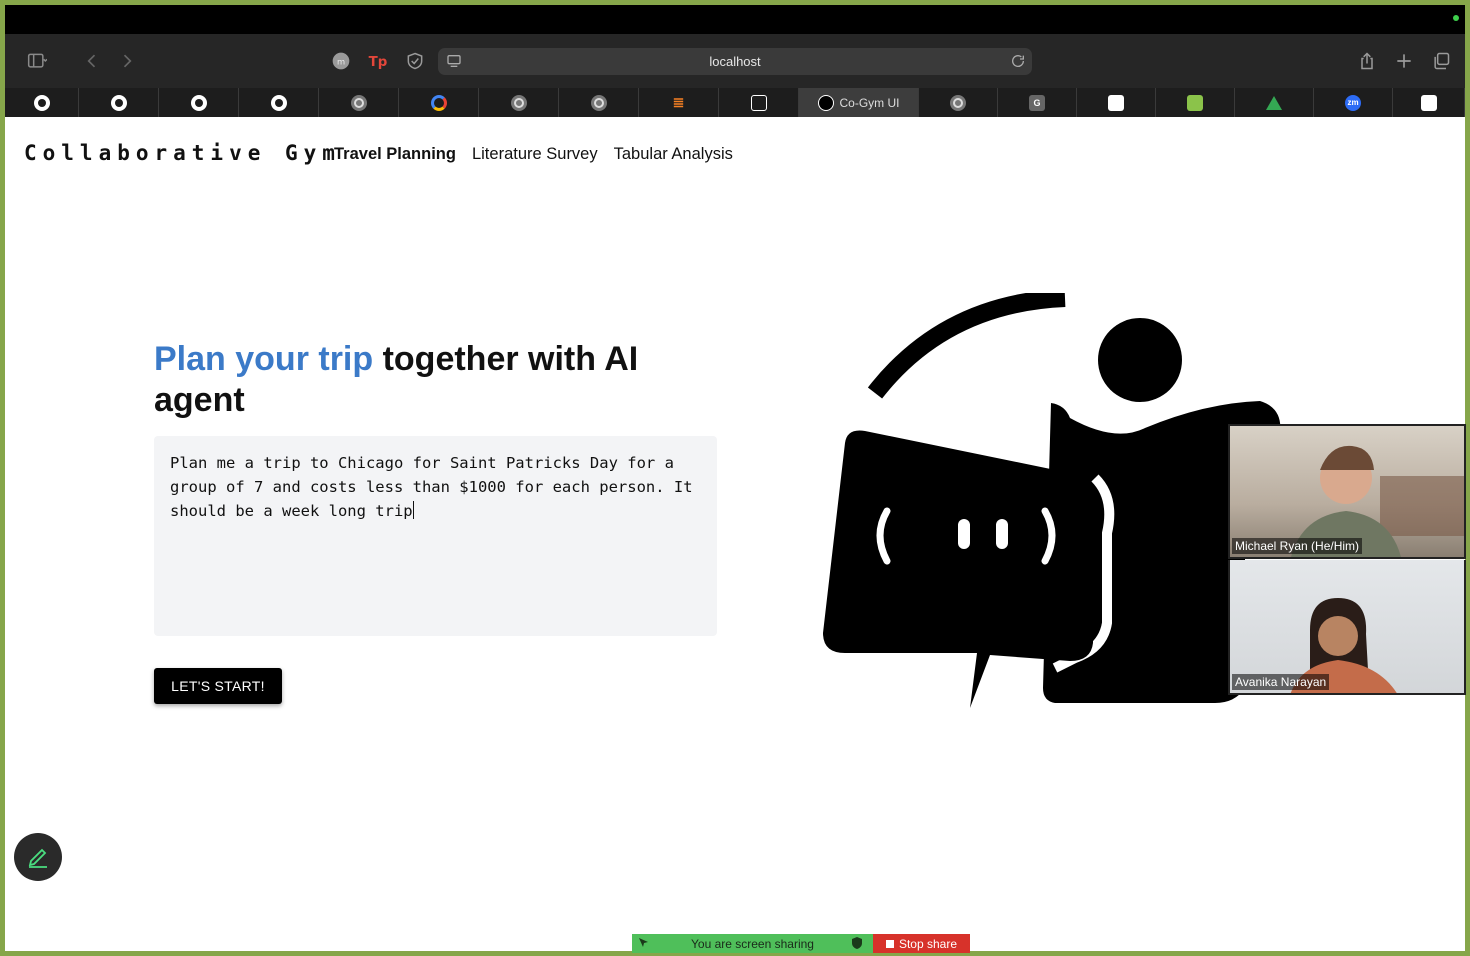 Image resolution: width=1470 pixels, height=956 pixels. I want to click on zoom-icon: zm, so click(1353, 102).